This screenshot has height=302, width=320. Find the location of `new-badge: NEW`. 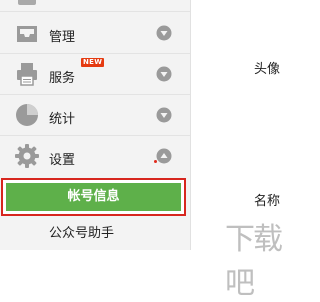

new-badge: NEW is located at coordinates (93, 62).